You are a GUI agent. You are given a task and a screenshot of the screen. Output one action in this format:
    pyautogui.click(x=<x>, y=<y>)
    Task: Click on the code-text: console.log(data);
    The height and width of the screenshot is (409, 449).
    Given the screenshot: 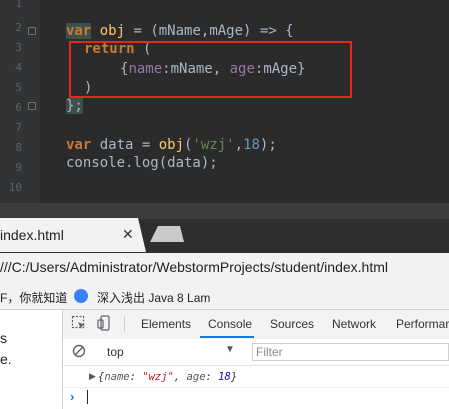 What is the action you would take?
    pyautogui.click(x=142, y=163)
    